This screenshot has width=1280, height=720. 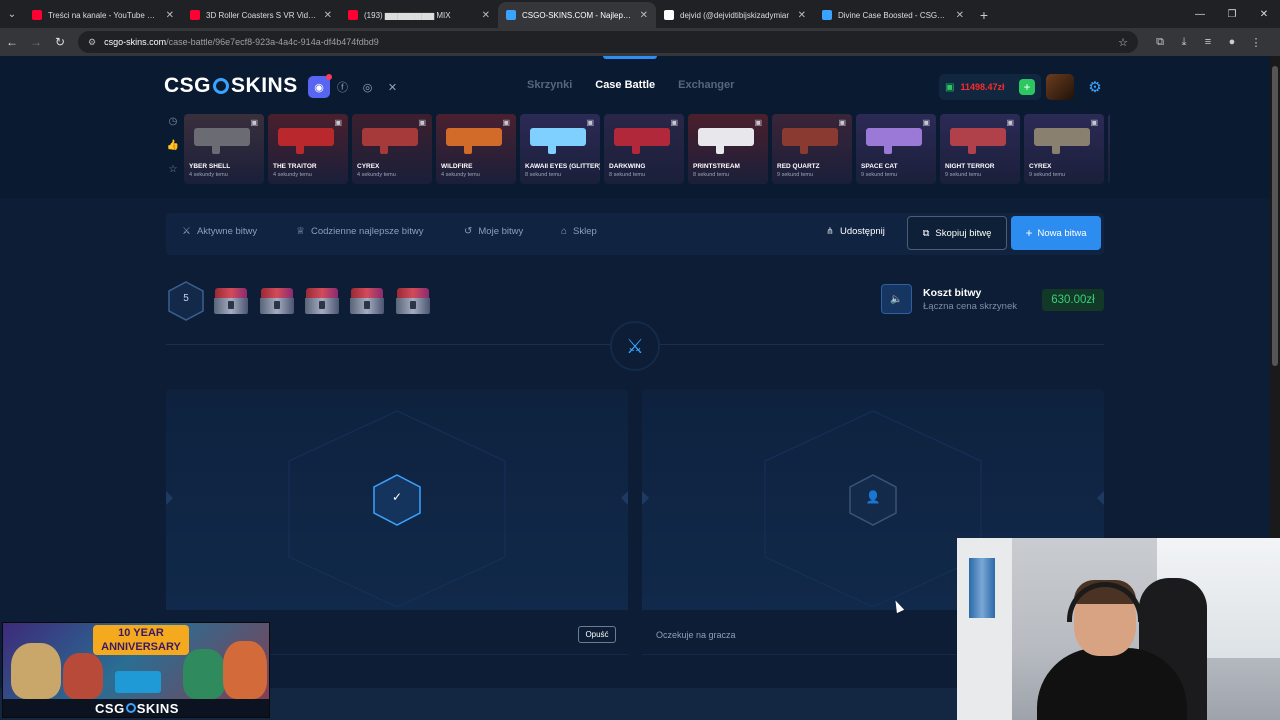 I want to click on clock-icon: ◷, so click(x=173, y=128).